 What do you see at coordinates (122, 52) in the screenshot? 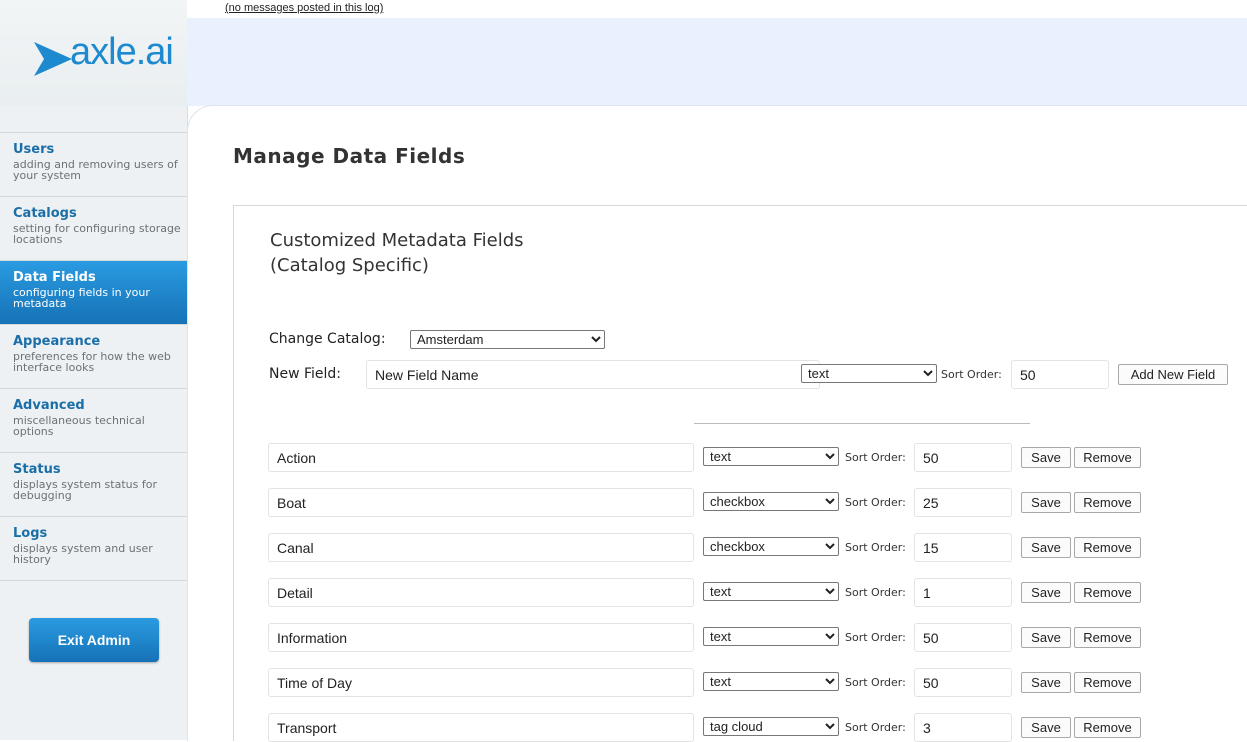
I see `logo-text: axle.ai` at bounding box center [122, 52].